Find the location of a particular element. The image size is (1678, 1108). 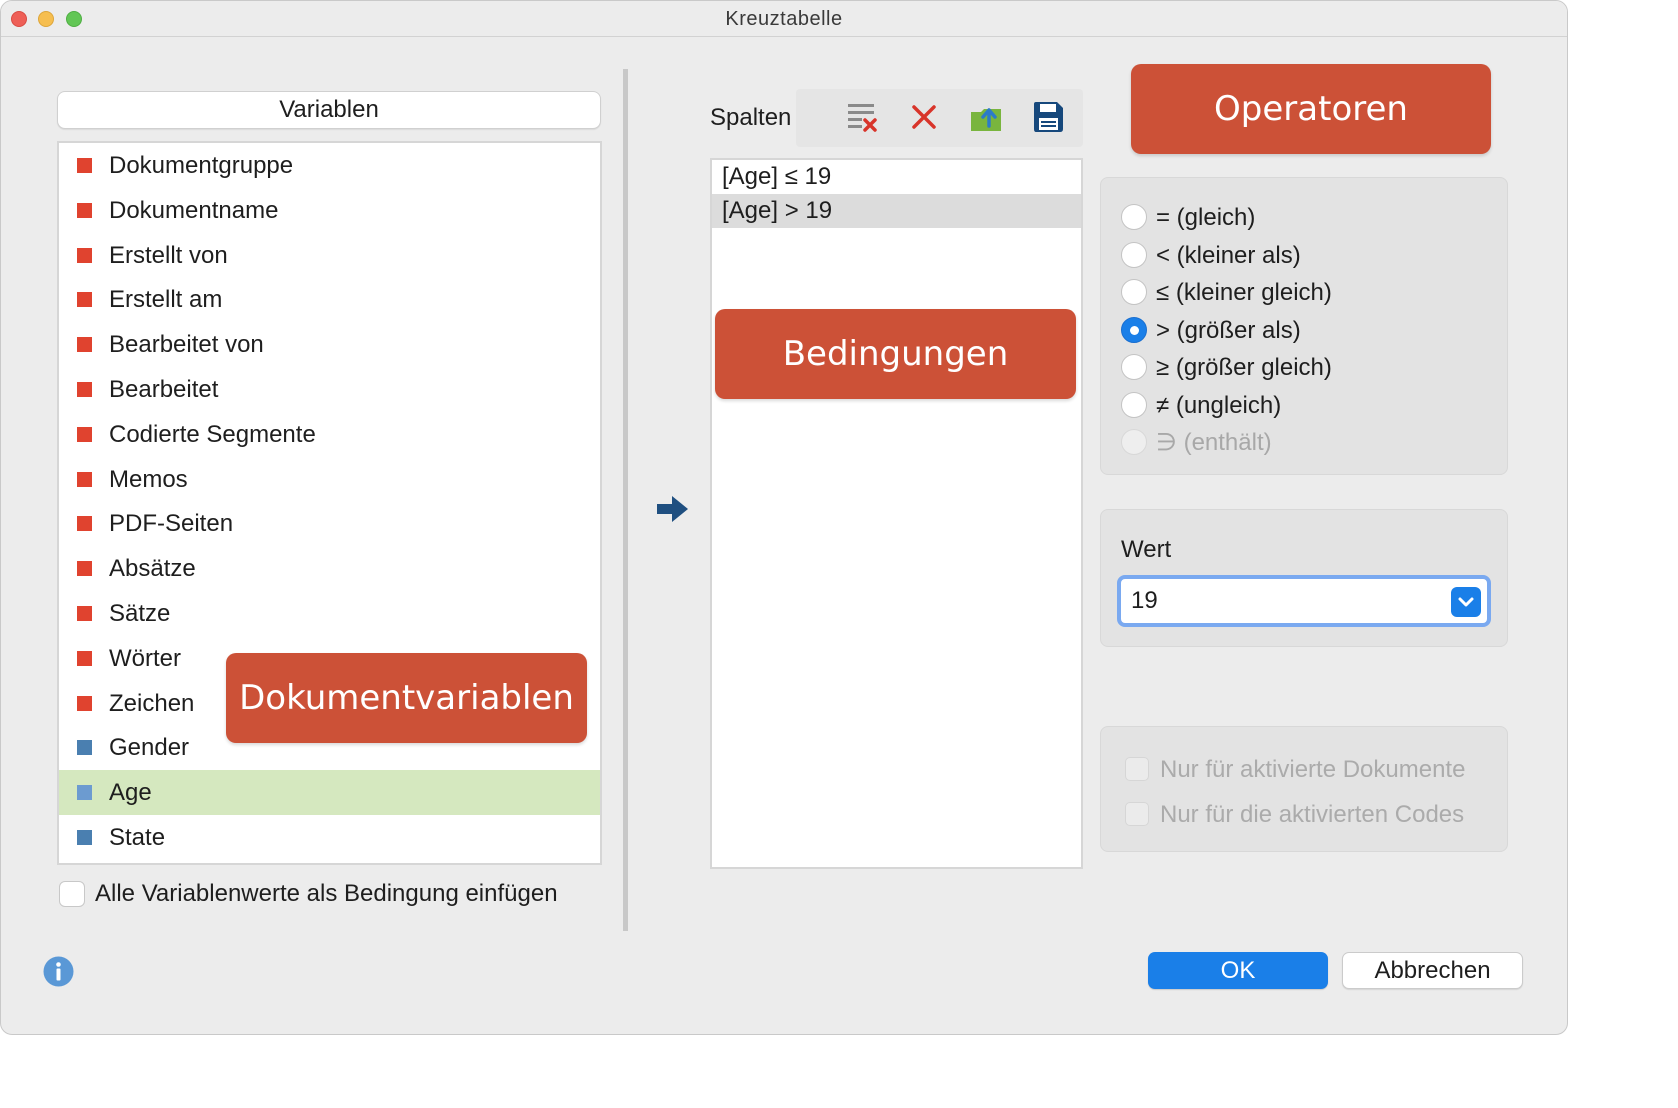

variable-label: Erstellt von is located at coordinates (168, 255).